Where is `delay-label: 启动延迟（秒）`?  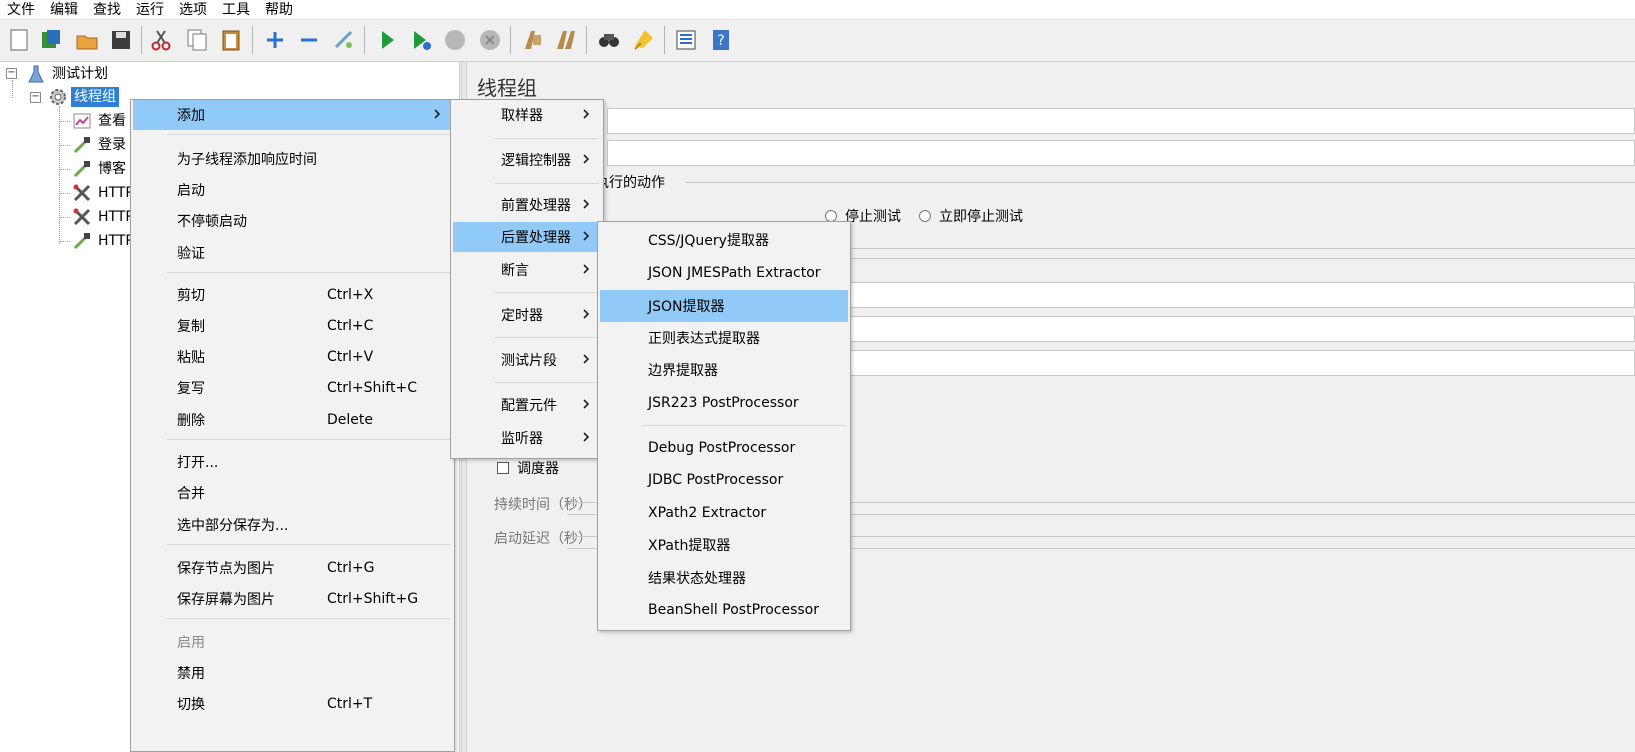 delay-label: 启动延迟（秒） is located at coordinates (543, 539).